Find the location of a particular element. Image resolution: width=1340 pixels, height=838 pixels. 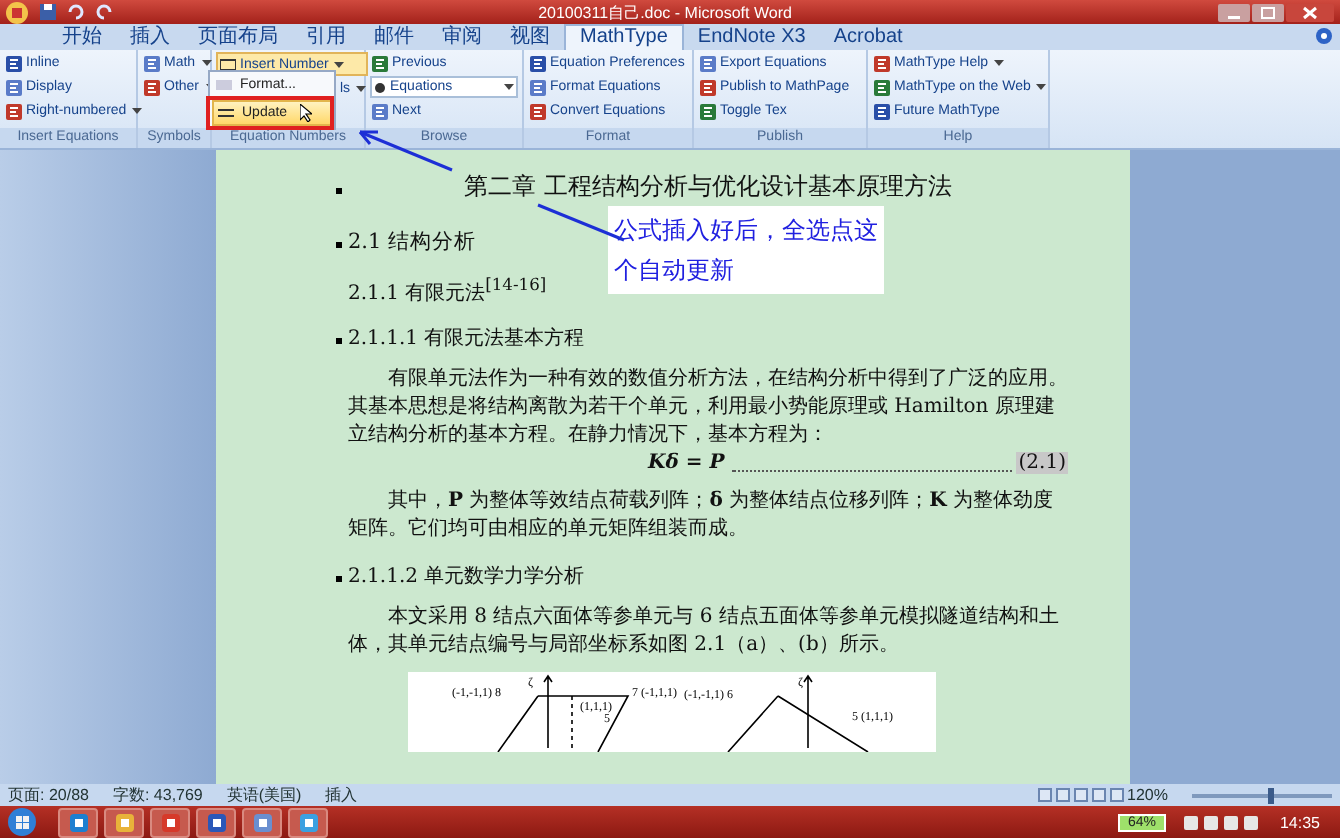

equation: Kδ = P is located at coordinates (686, 463).